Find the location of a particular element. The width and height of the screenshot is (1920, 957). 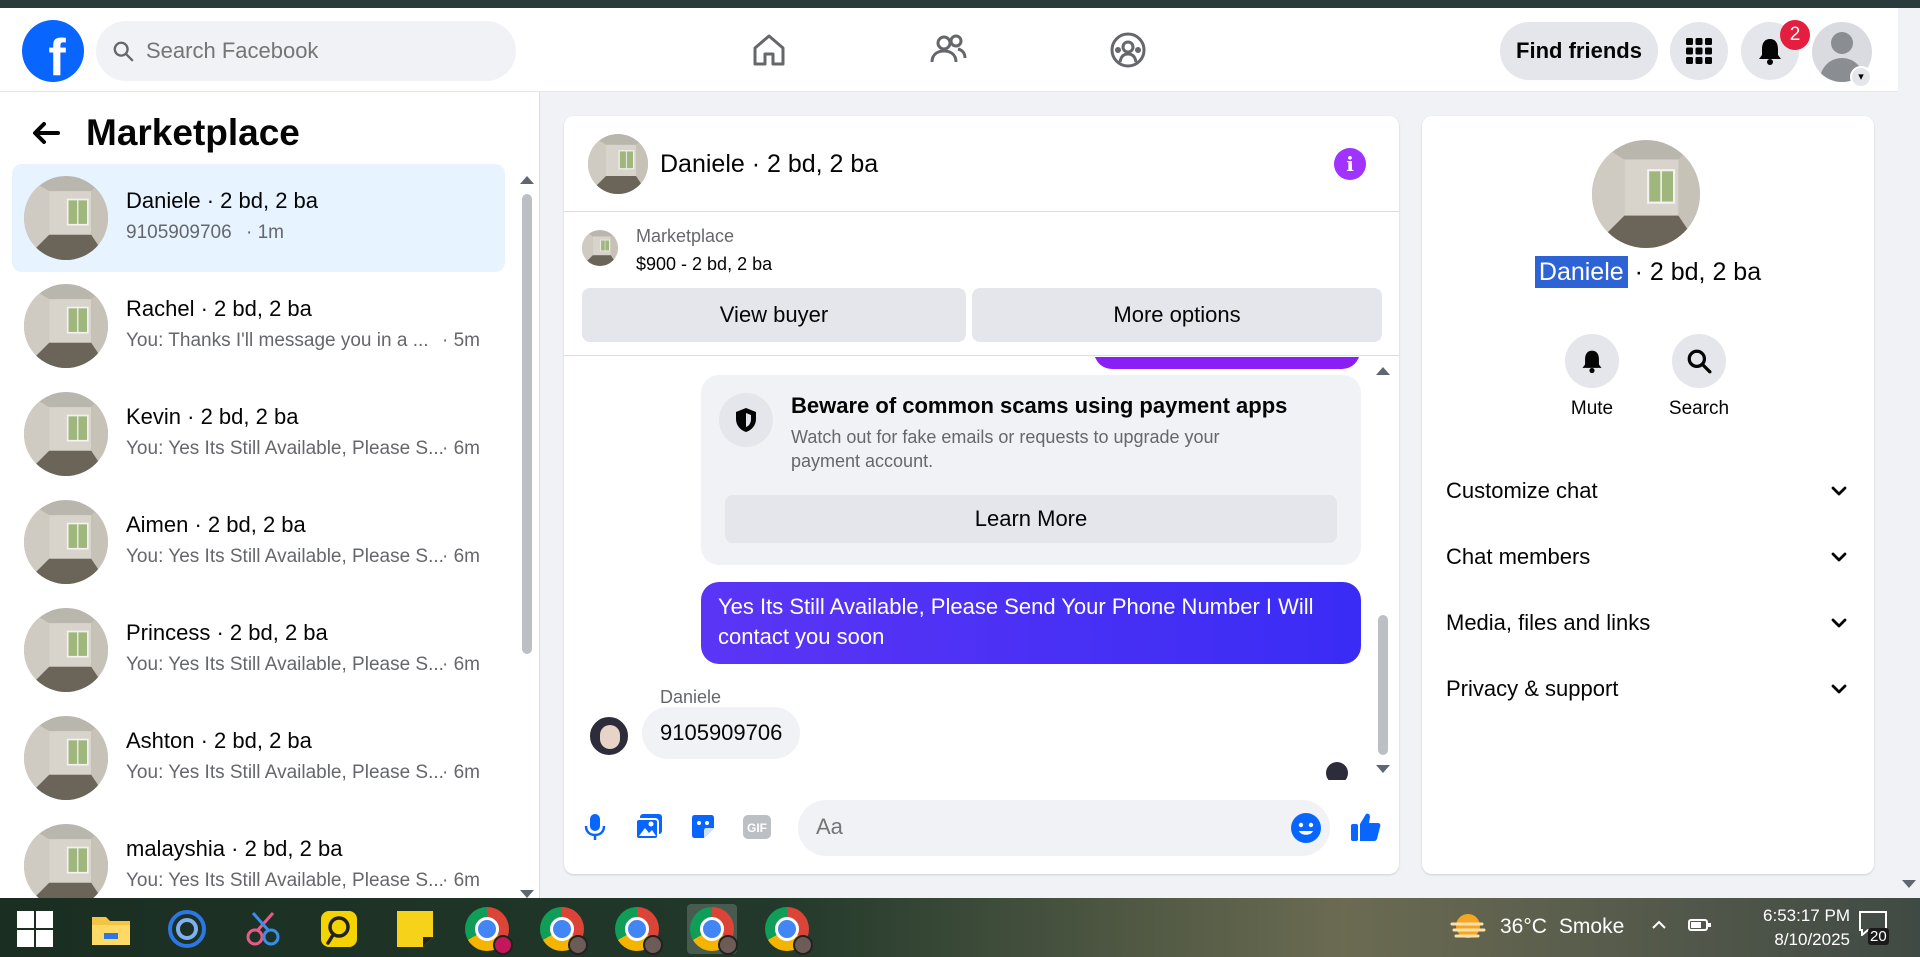

message-input is located at coordinates (1036, 827).